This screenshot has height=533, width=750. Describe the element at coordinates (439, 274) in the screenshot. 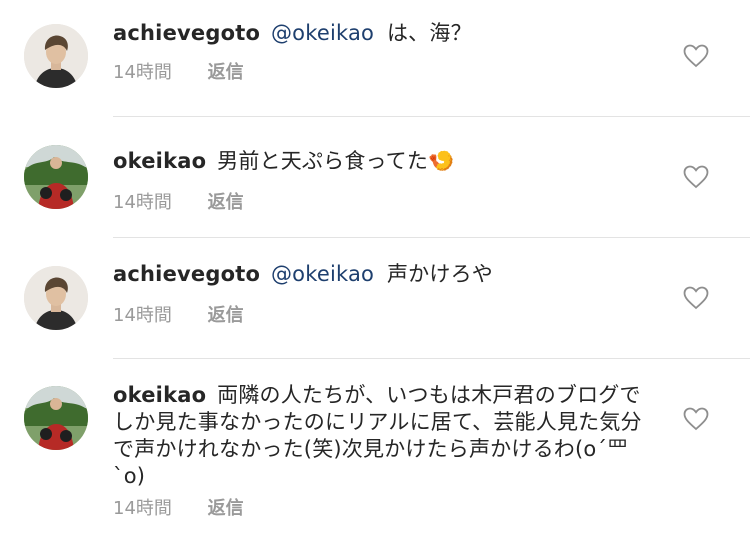

I see `comment-body: 声かけろや` at that location.